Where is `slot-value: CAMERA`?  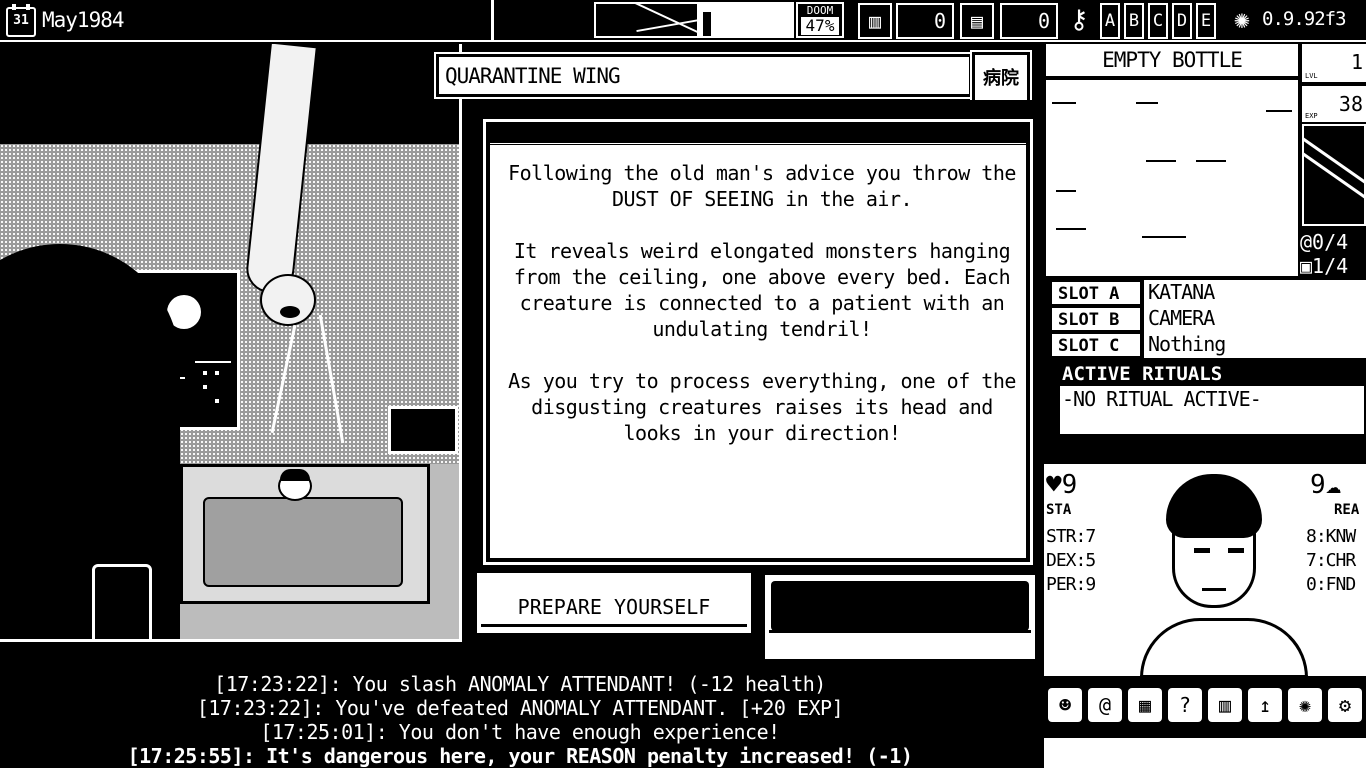
slot-value: CAMERA is located at coordinates (1255, 319).